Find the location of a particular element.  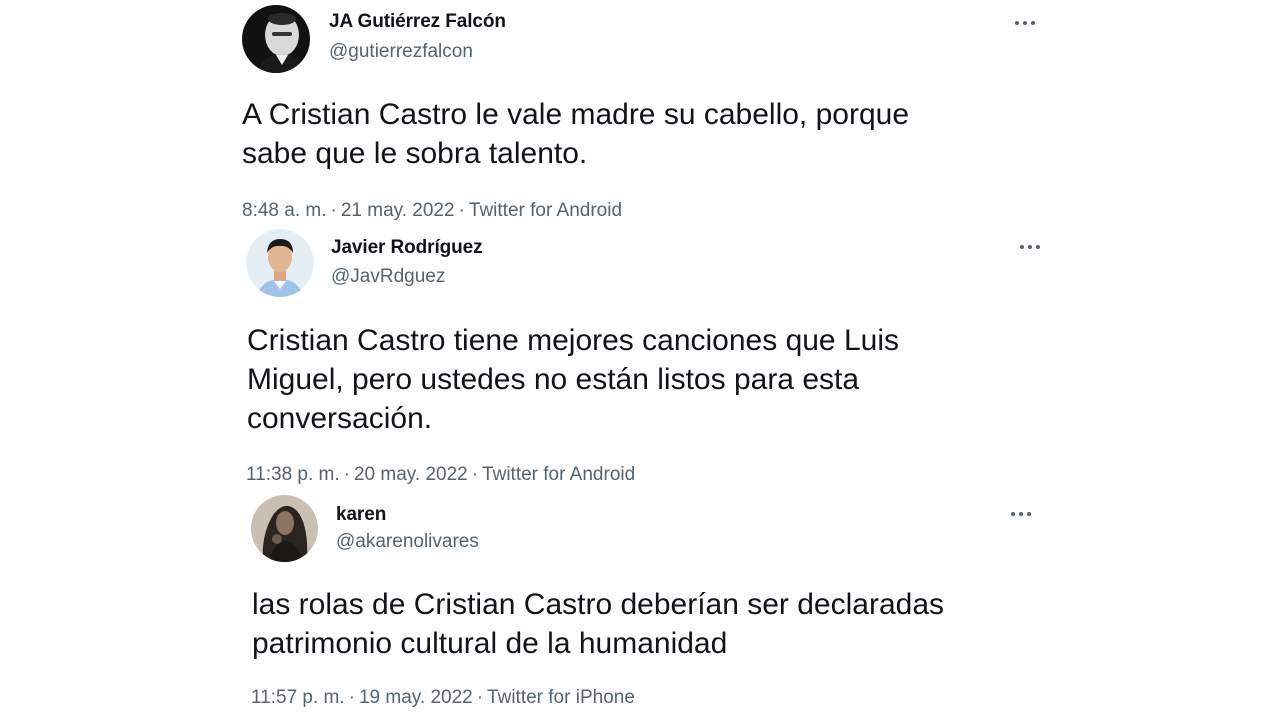

tweet-text-line: sabe que le sobra talento. is located at coordinates (415, 153).